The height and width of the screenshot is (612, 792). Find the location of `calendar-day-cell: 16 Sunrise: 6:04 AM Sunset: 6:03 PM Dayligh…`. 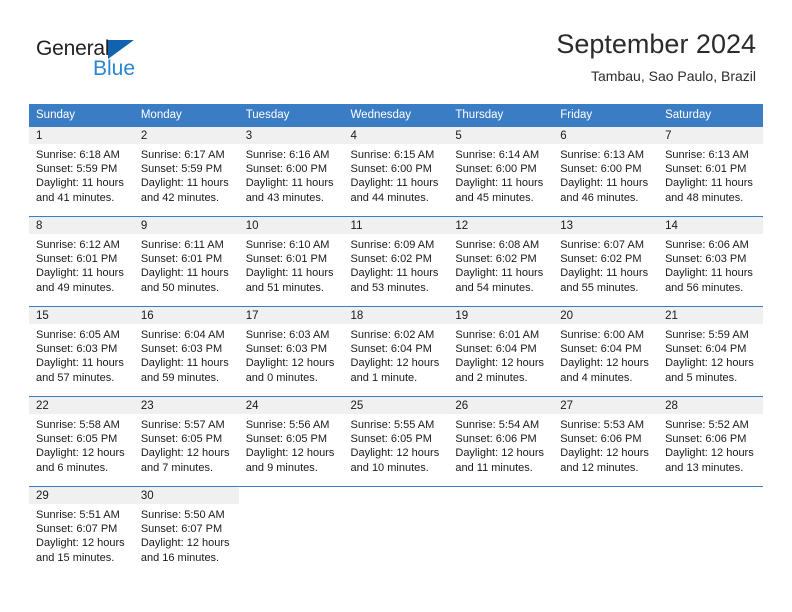

calendar-day-cell: 16 Sunrise: 6:04 AM Sunset: 6:03 PM Dayligh… is located at coordinates (186, 351).